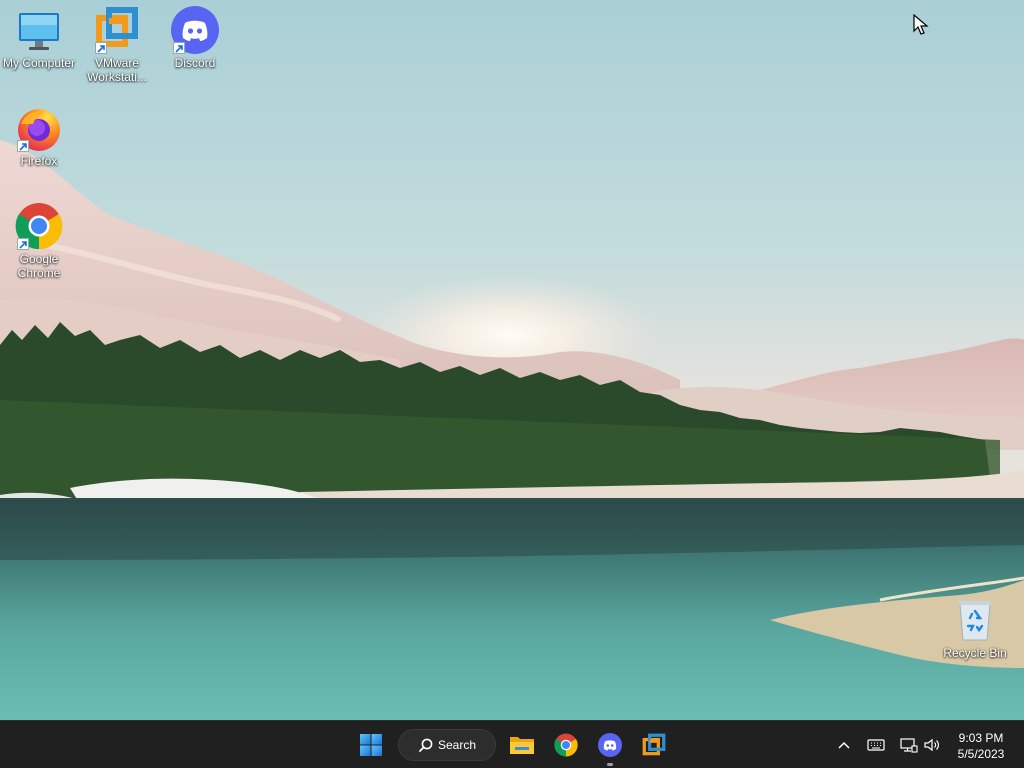 The height and width of the screenshot is (768, 1024). What do you see at coordinates (975, 620) in the screenshot?
I see `recycle-bin-icon` at bounding box center [975, 620].